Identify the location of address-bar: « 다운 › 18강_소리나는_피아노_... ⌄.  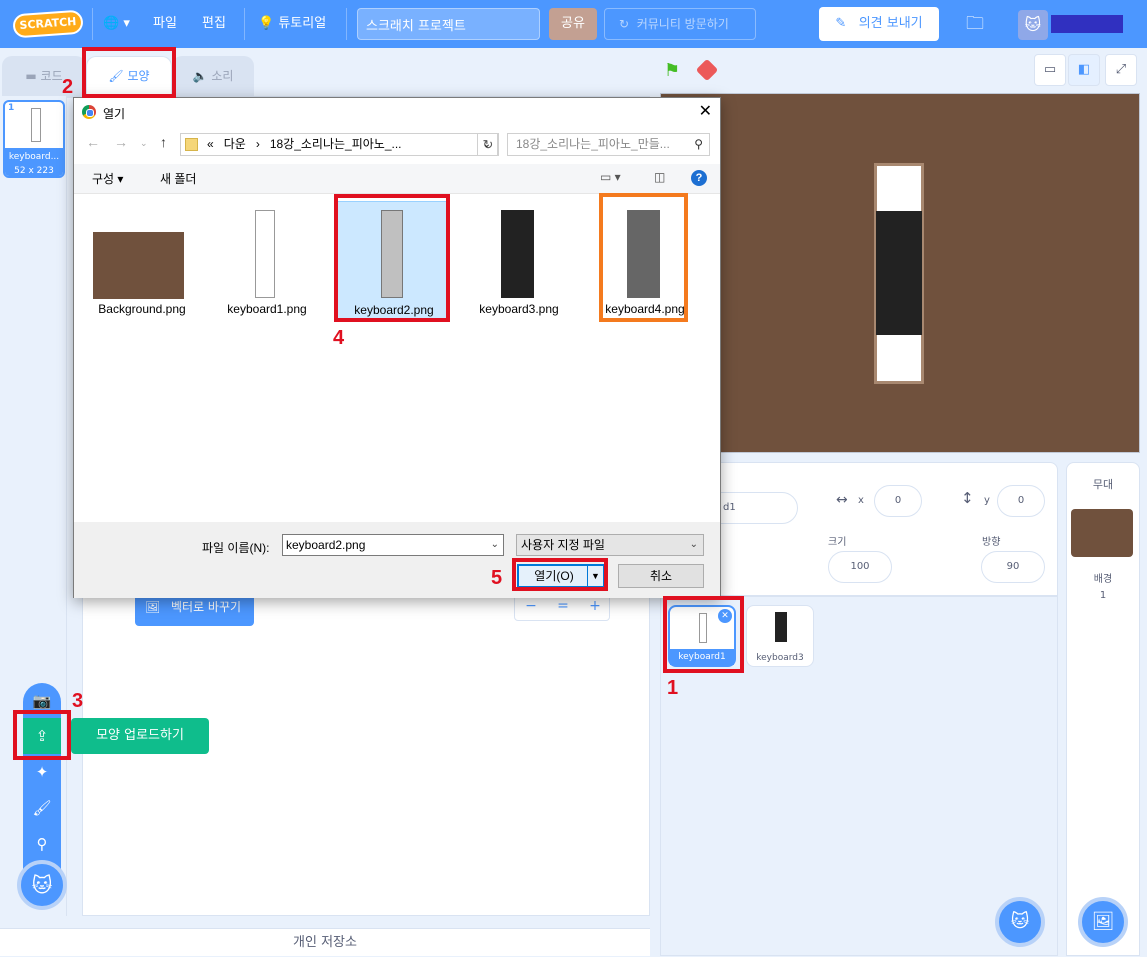
(339, 144).